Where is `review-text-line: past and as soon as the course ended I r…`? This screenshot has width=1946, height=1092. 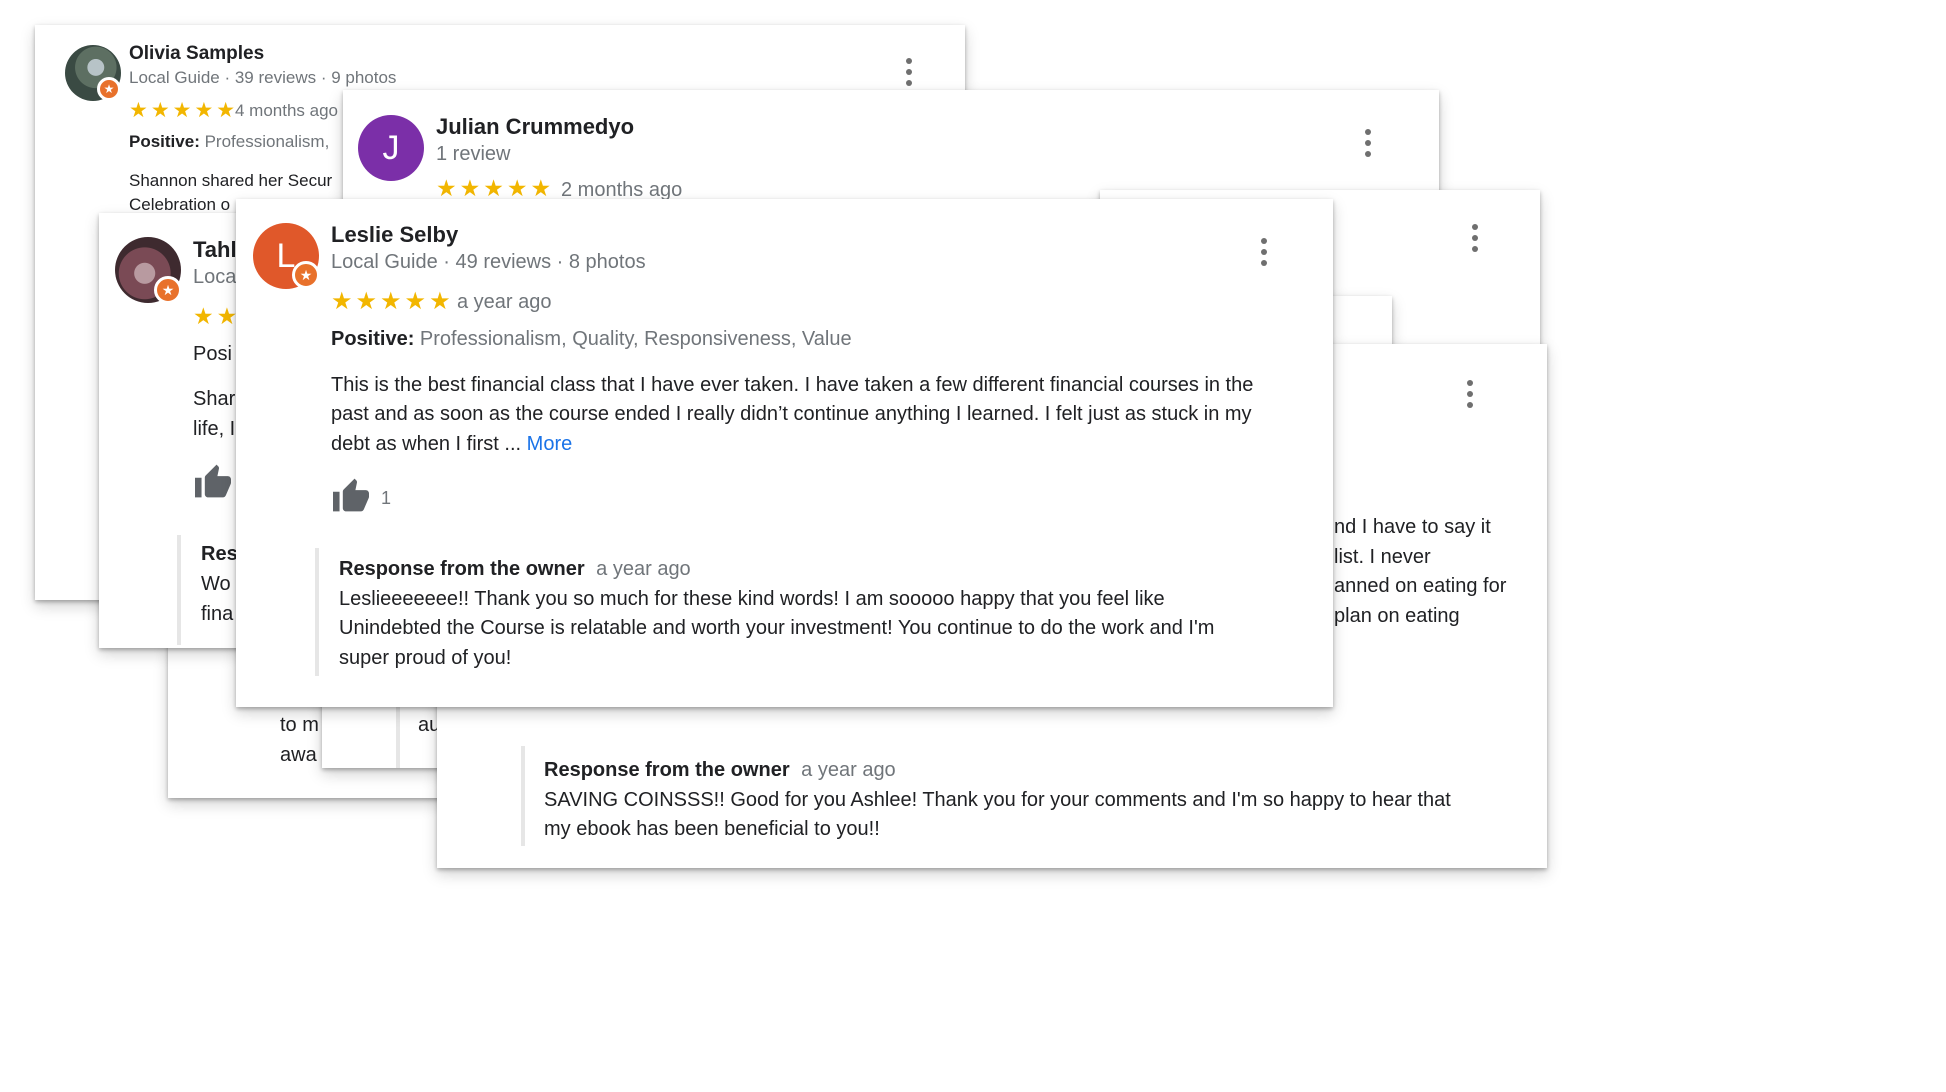
review-text-line: past and as soon as the course ended I r… is located at coordinates (791, 414).